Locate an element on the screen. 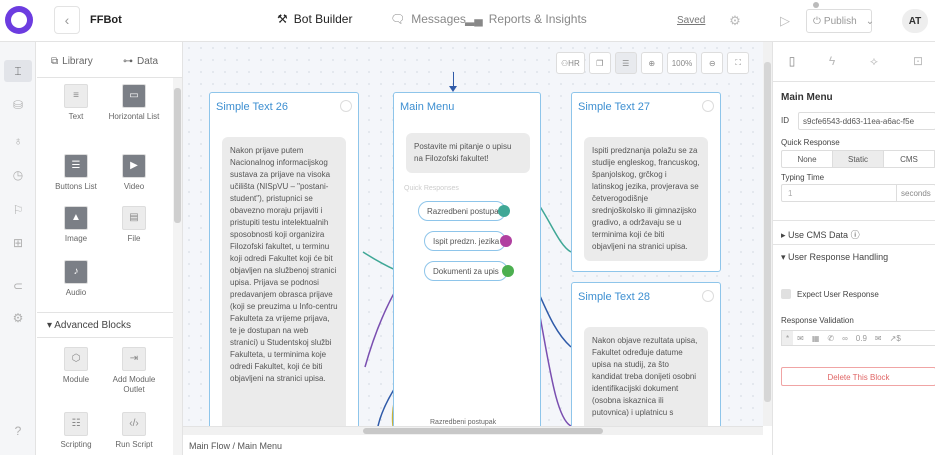 This screenshot has width=935, height=455. list-view-icon: ☰ is located at coordinates (625, 63).